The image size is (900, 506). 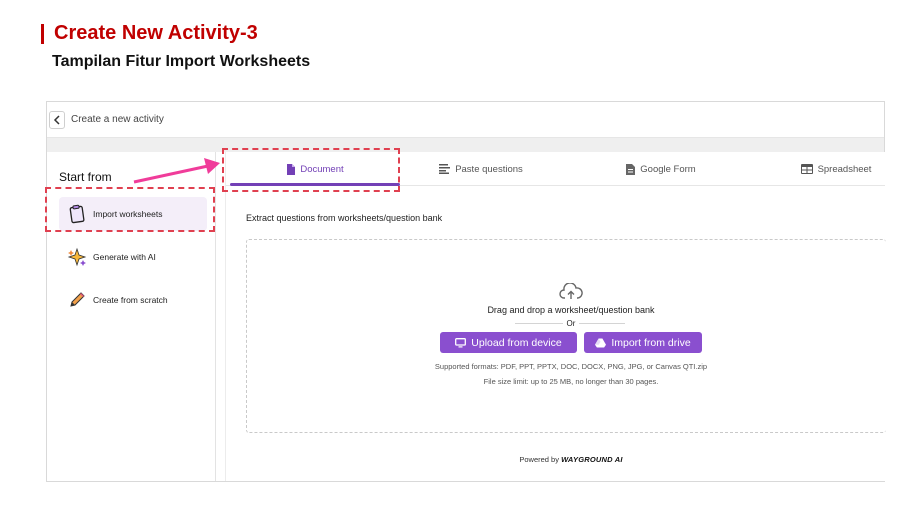 I want to click on sidebar-item-create-scratch: Create from scratch, so click(x=133, y=300).